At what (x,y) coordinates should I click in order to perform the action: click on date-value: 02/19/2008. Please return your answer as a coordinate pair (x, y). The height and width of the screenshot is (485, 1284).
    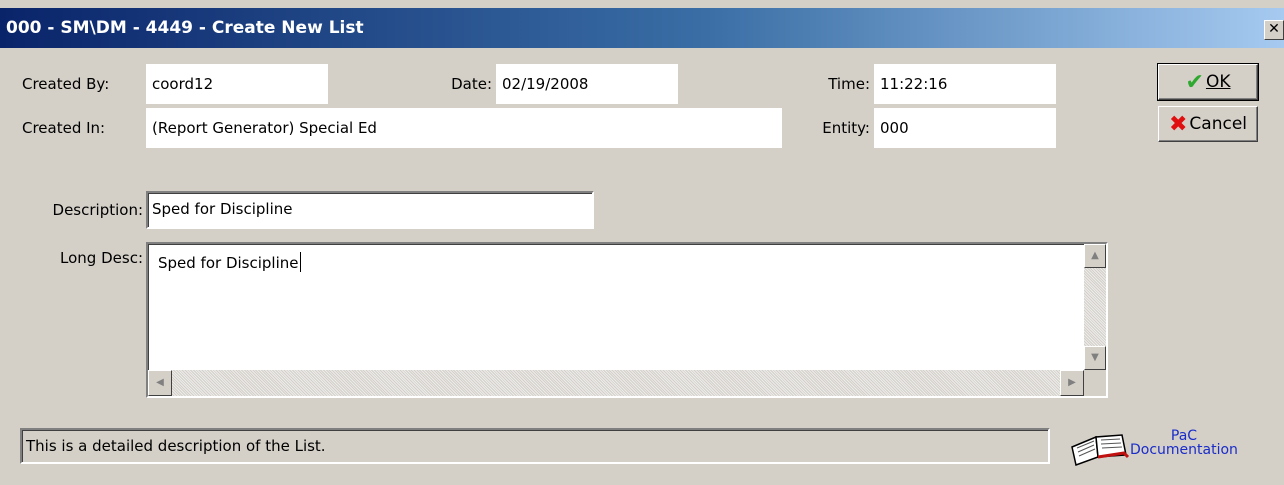
    Looking at the image, I should click on (587, 84).